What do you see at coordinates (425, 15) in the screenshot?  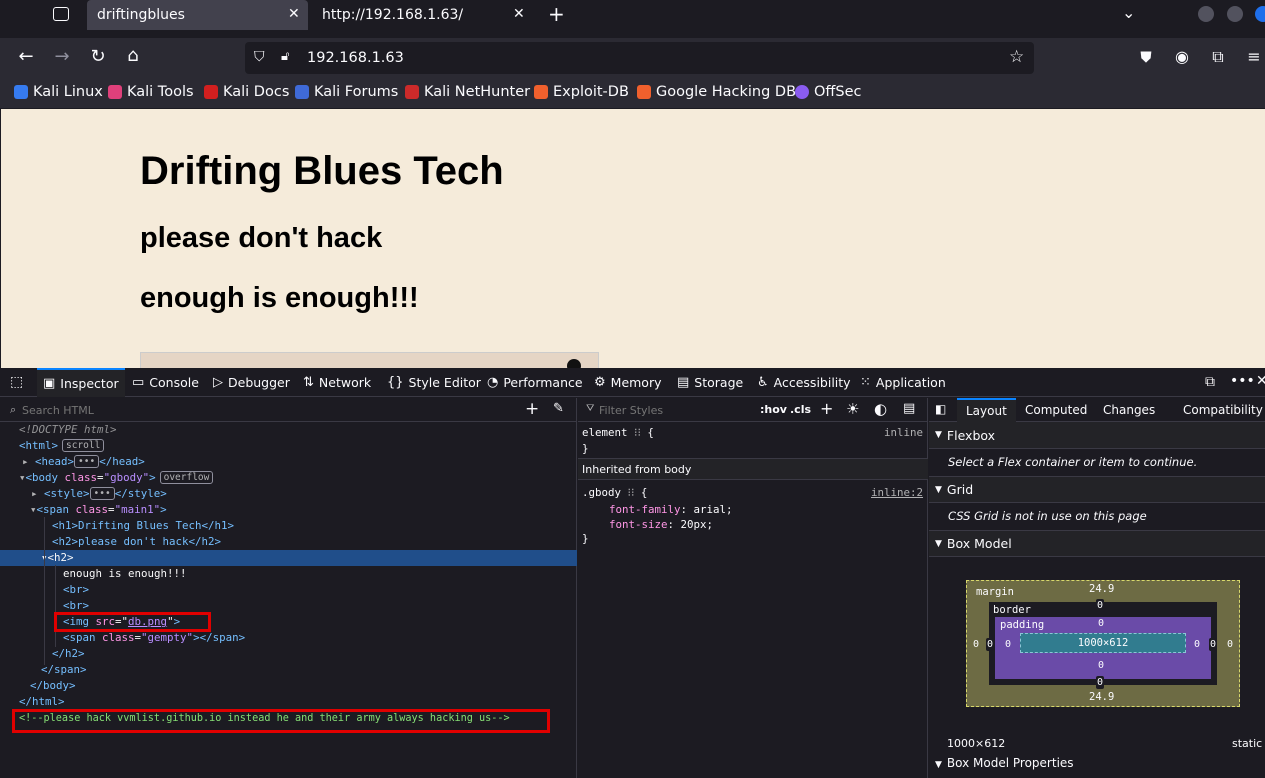 I see `tab-ip: http://192.168.1.63/` at bounding box center [425, 15].